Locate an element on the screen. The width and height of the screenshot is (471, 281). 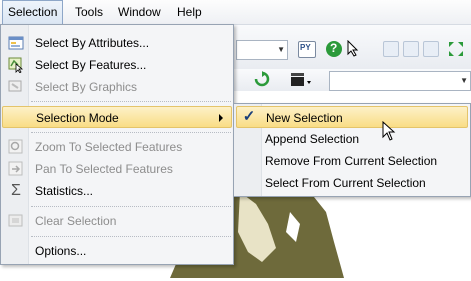
movie-clapper-icon is located at coordinates (300, 79).